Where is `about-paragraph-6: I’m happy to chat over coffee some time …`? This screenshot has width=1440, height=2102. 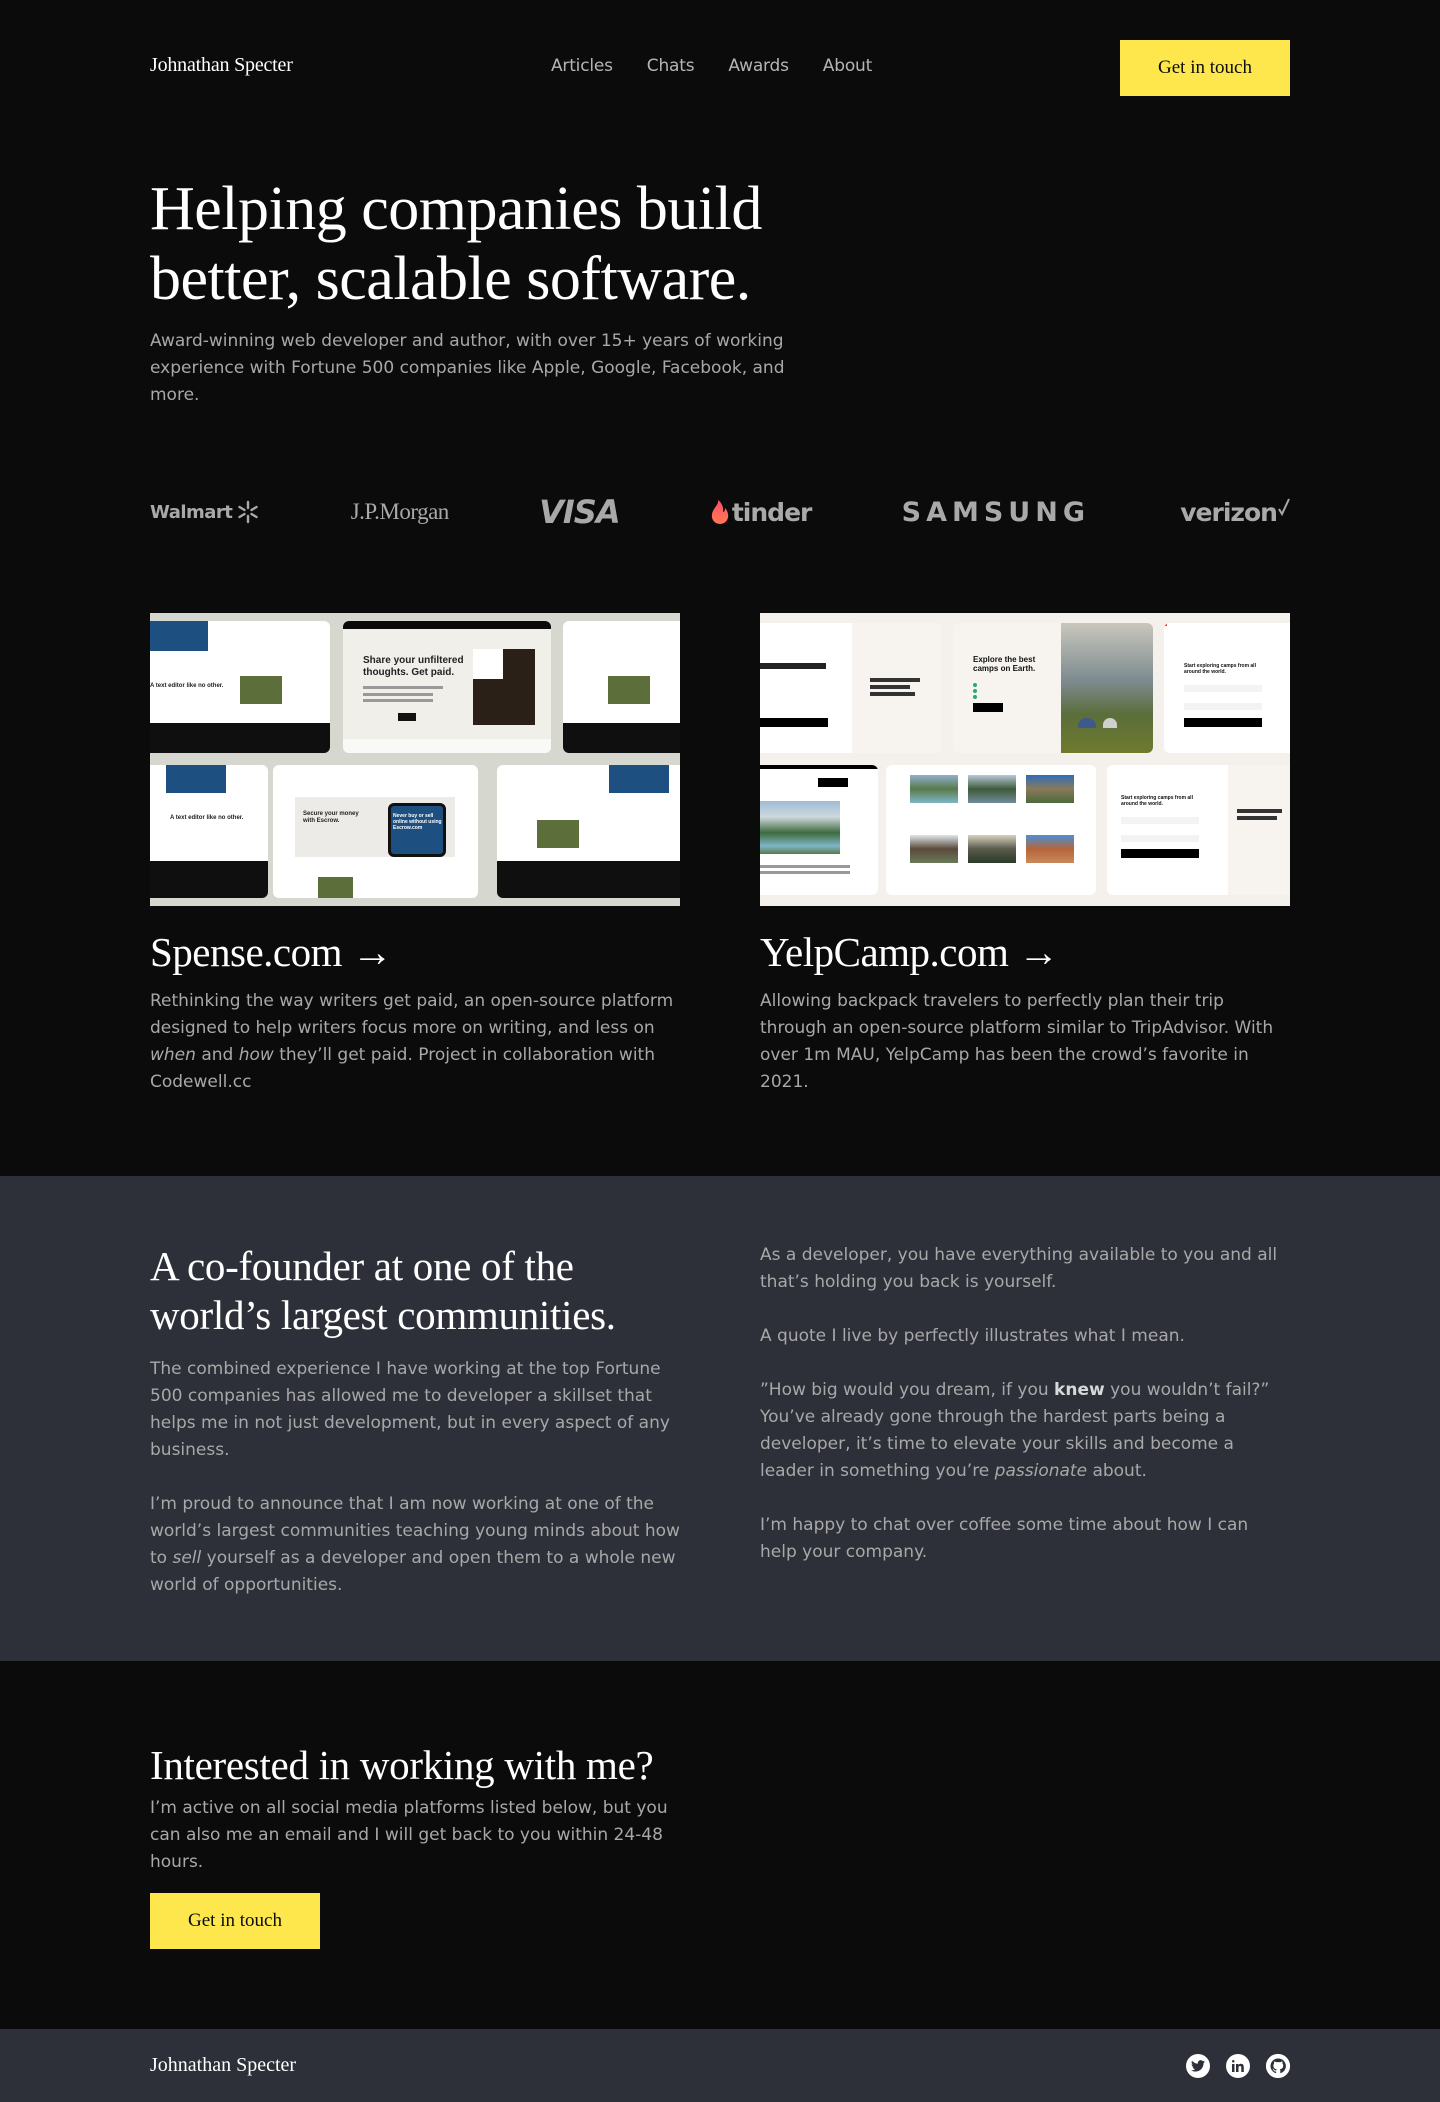 about-paragraph-6: I’m happy to chat over coffee some time … is located at coordinates (1004, 1538).